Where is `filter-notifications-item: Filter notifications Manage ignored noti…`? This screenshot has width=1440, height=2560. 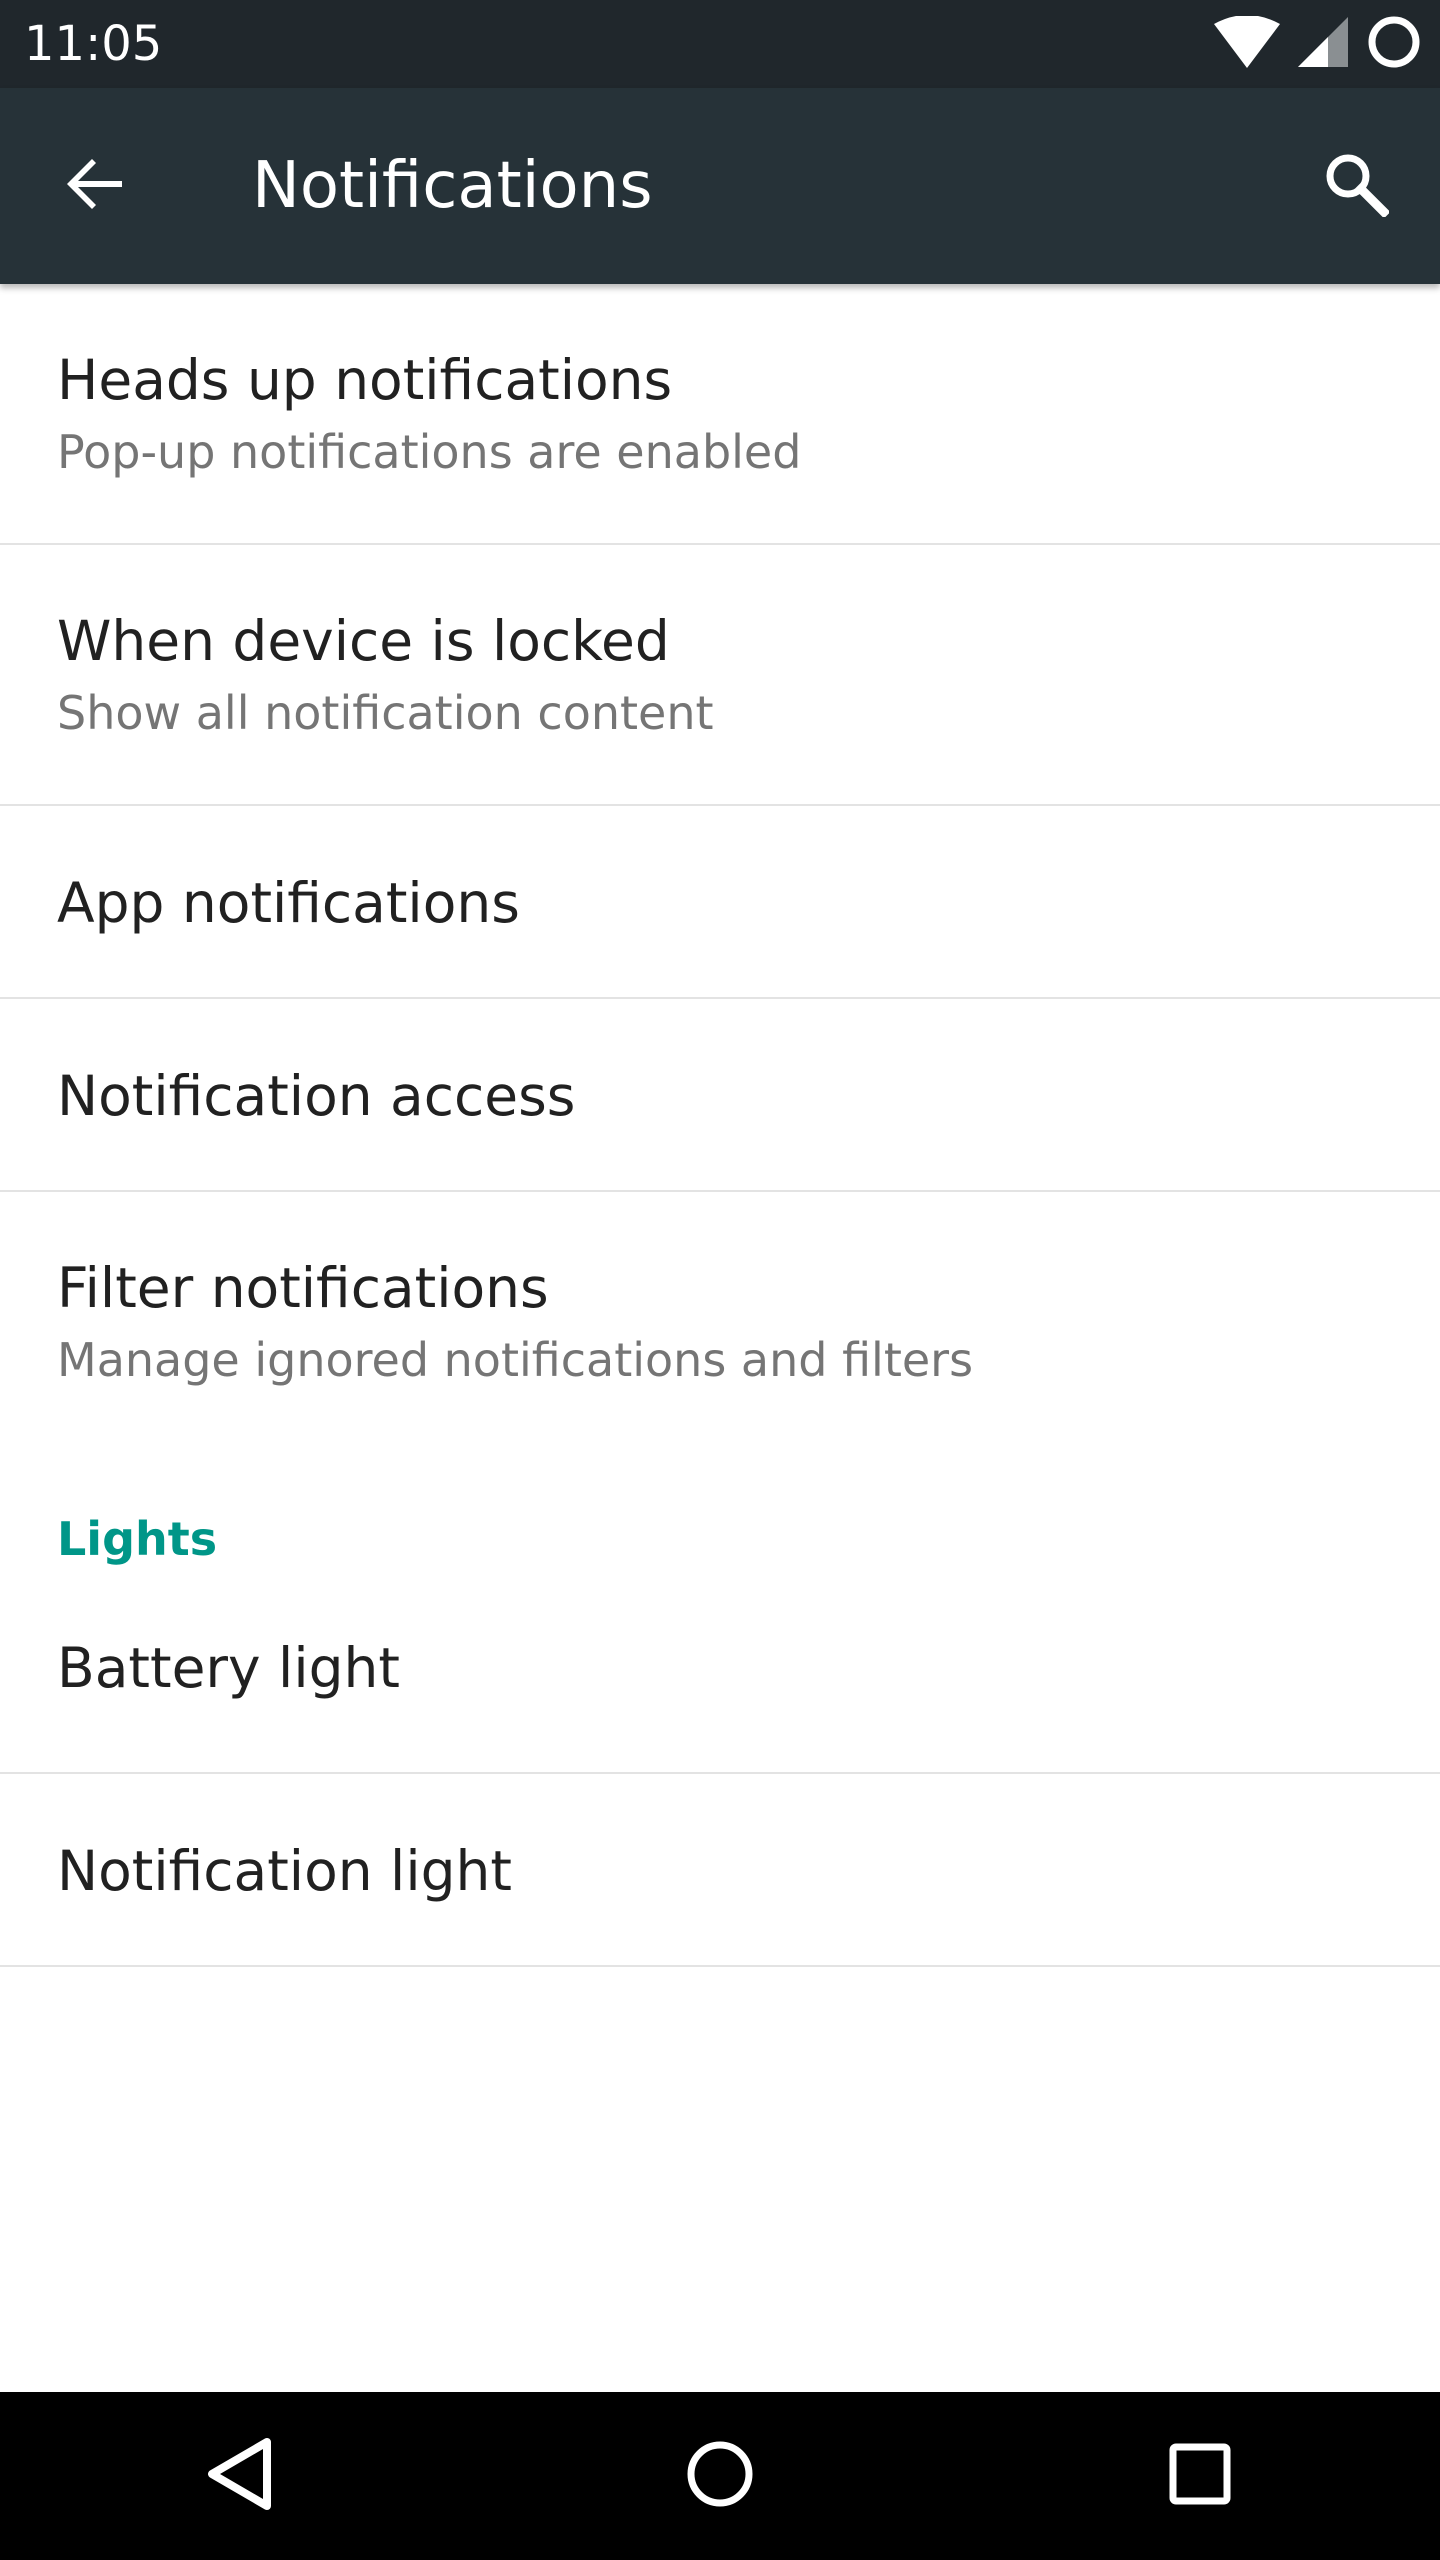
filter-notifications-item: Filter notifications Manage ignored noti… is located at coordinates (720, 1322).